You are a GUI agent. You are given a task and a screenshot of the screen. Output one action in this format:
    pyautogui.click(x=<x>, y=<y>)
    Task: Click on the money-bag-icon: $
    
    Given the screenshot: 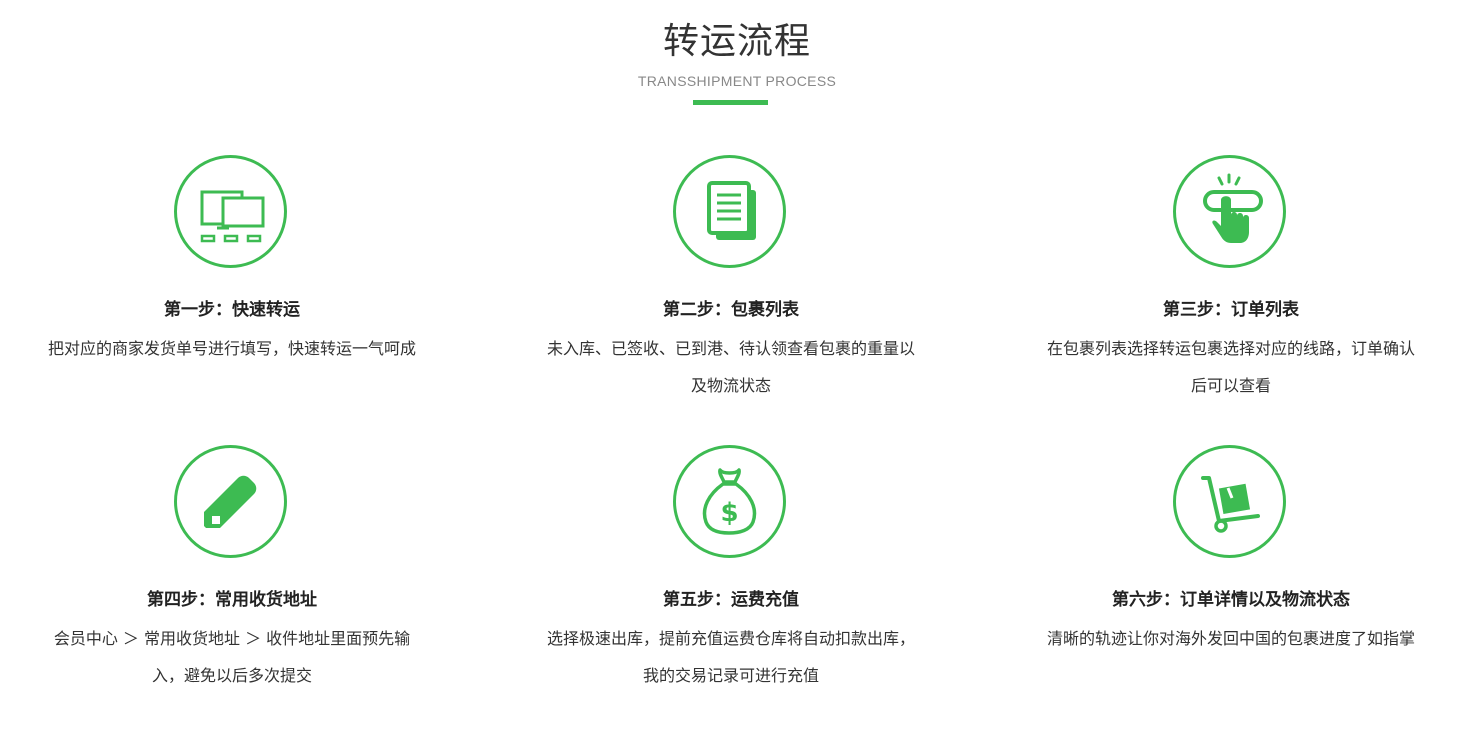 What is the action you would take?
    pyautogui.click(x=729, y=501)
    